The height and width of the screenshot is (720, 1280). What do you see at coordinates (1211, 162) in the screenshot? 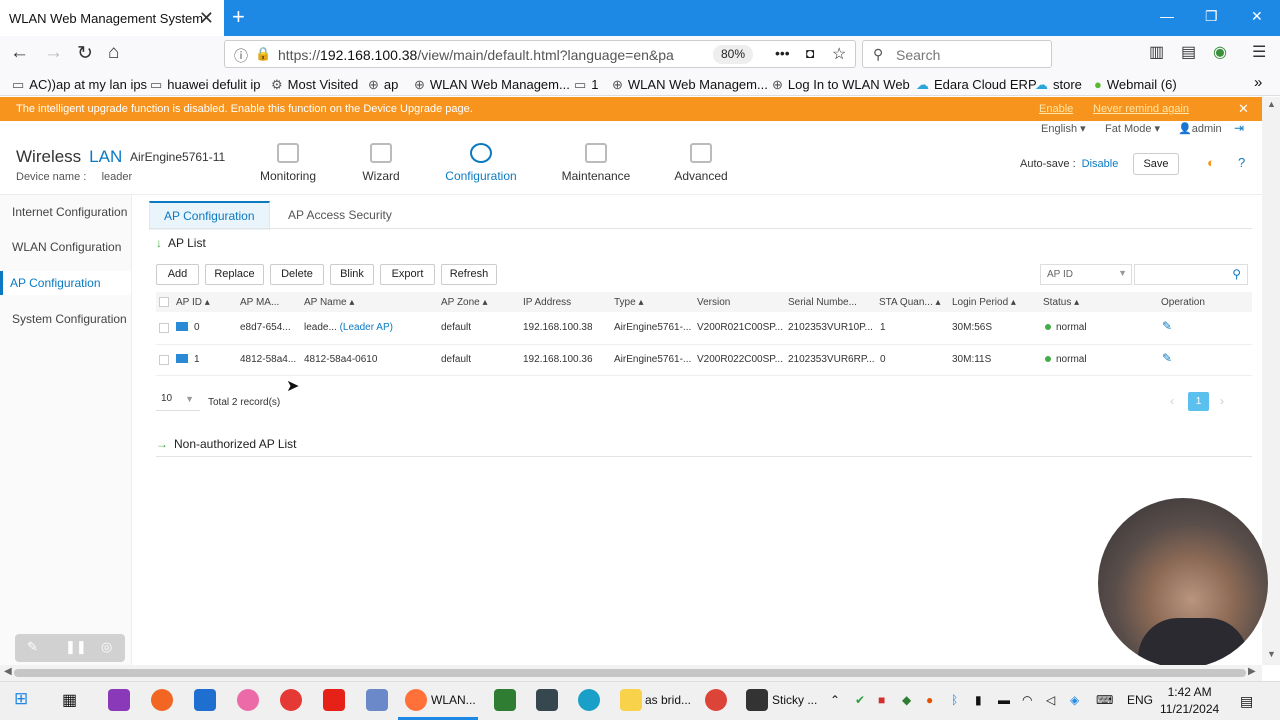
I see `notification-icon: ◐` at bounding box center [1211, 162].